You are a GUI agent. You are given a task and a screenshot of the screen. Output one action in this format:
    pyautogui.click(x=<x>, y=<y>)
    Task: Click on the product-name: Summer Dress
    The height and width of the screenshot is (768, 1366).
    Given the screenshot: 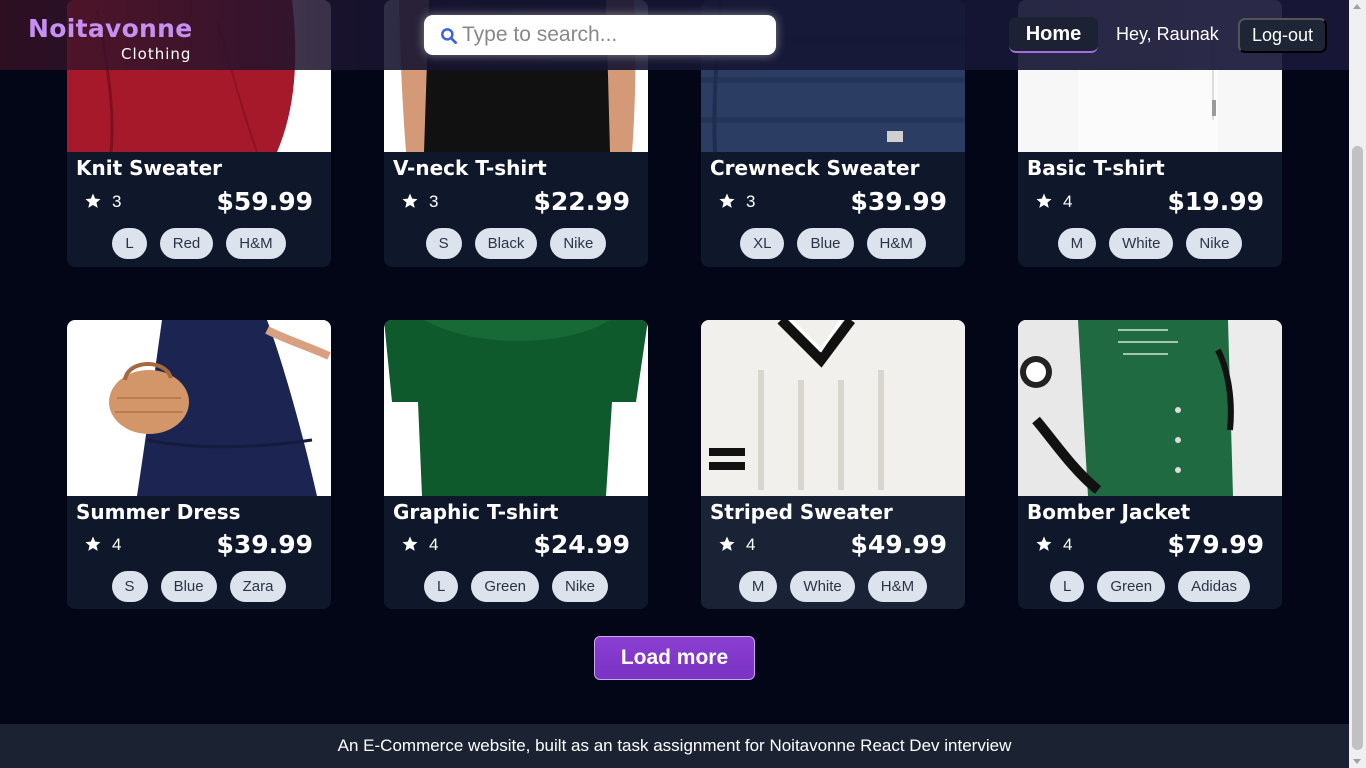 What is the action you would take?
    pyautogui.click(x=158, y=512)
    